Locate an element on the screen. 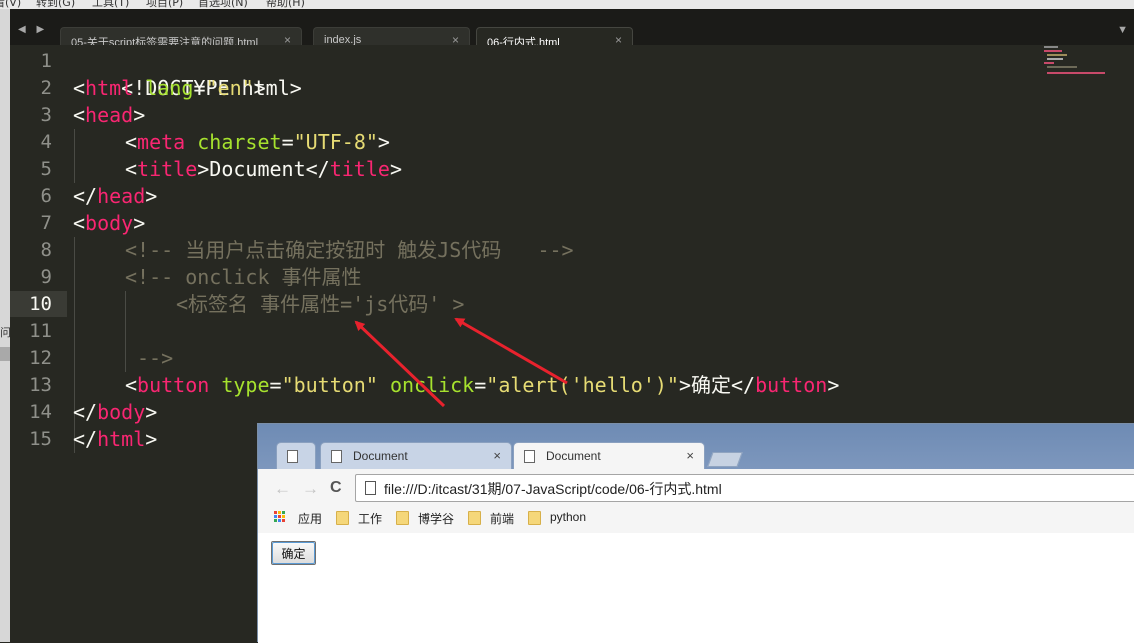  code-line-14: </body> is located at coordinates (115, 412).